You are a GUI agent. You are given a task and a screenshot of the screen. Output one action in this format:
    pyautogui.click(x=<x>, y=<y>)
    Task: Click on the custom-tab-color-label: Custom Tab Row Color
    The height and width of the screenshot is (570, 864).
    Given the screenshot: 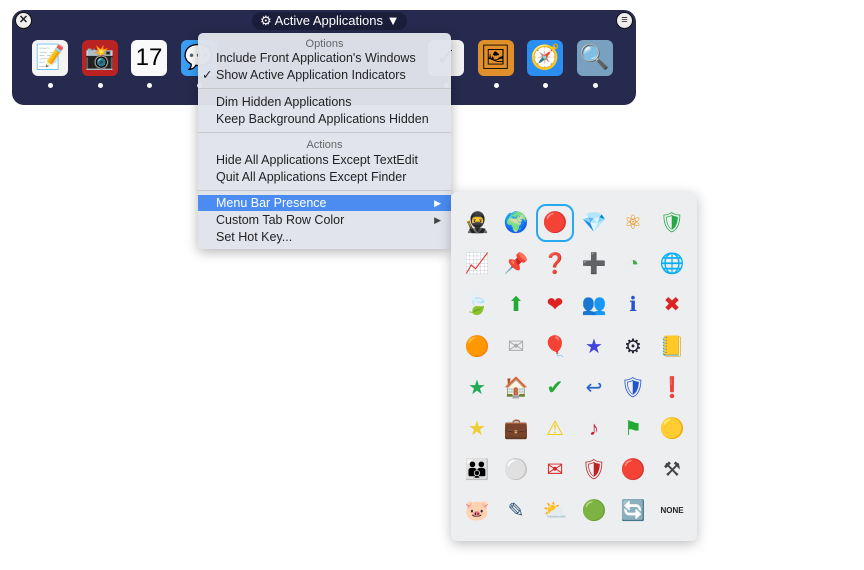 What is the action you would take?
    pyautogui.click(x=280, y=220)
    